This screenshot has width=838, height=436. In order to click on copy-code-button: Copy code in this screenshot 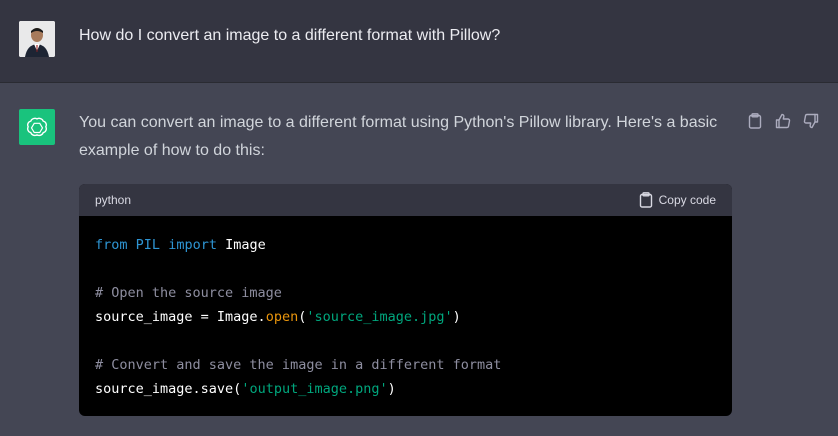, I will do `click(677, 200)`.